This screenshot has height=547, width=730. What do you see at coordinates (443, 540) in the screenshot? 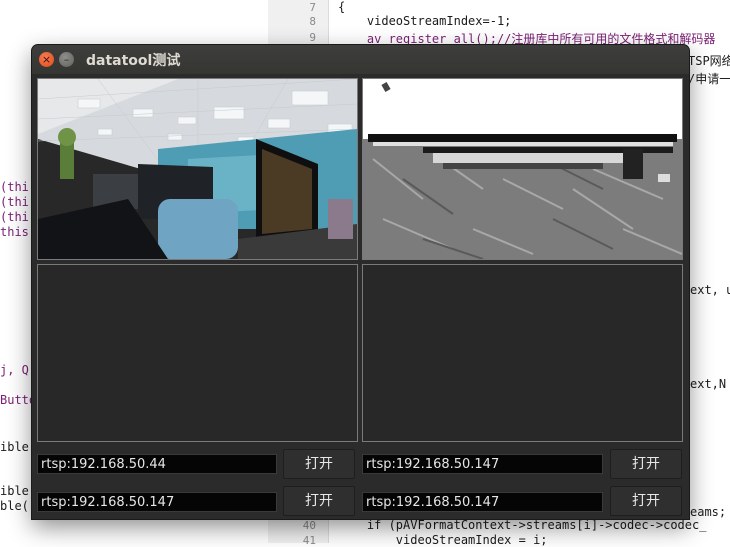
I see `code-line: videoStreamIndex = i;` at bounding box center [443, 540].